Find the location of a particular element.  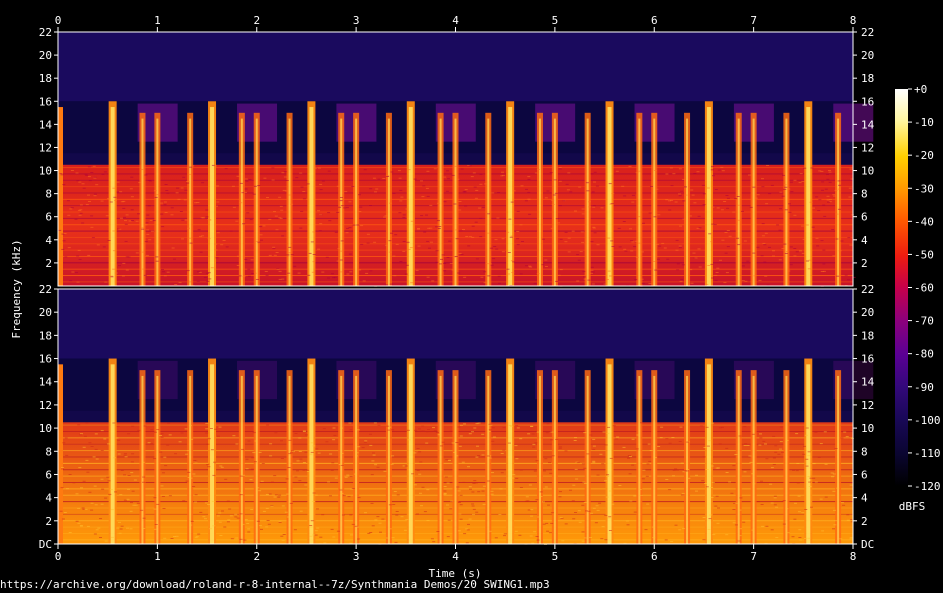

colorbar-tick-label: -120 is located at coordinates (927, 486).